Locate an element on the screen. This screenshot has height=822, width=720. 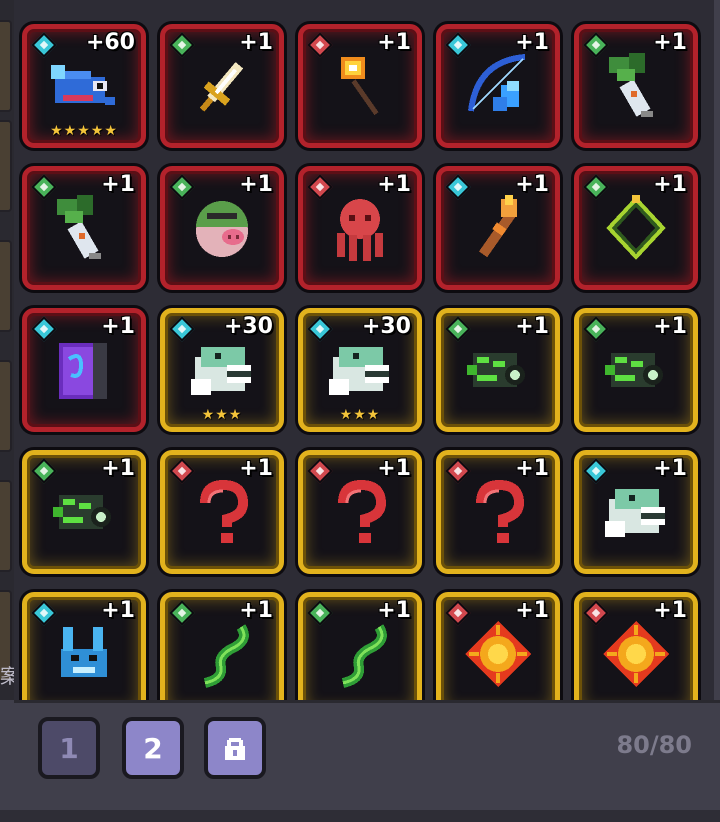
golden-sword-icon is located at coordinates (222, 86).